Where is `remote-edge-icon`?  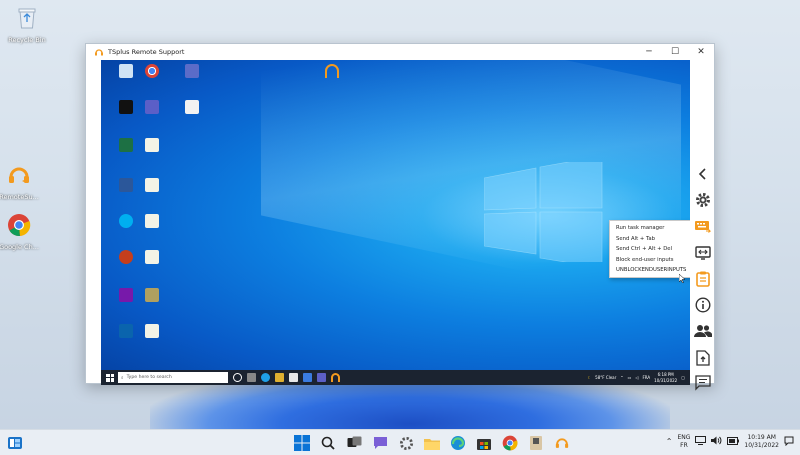 remote-edge-icon is located at coordinates (265, 377).